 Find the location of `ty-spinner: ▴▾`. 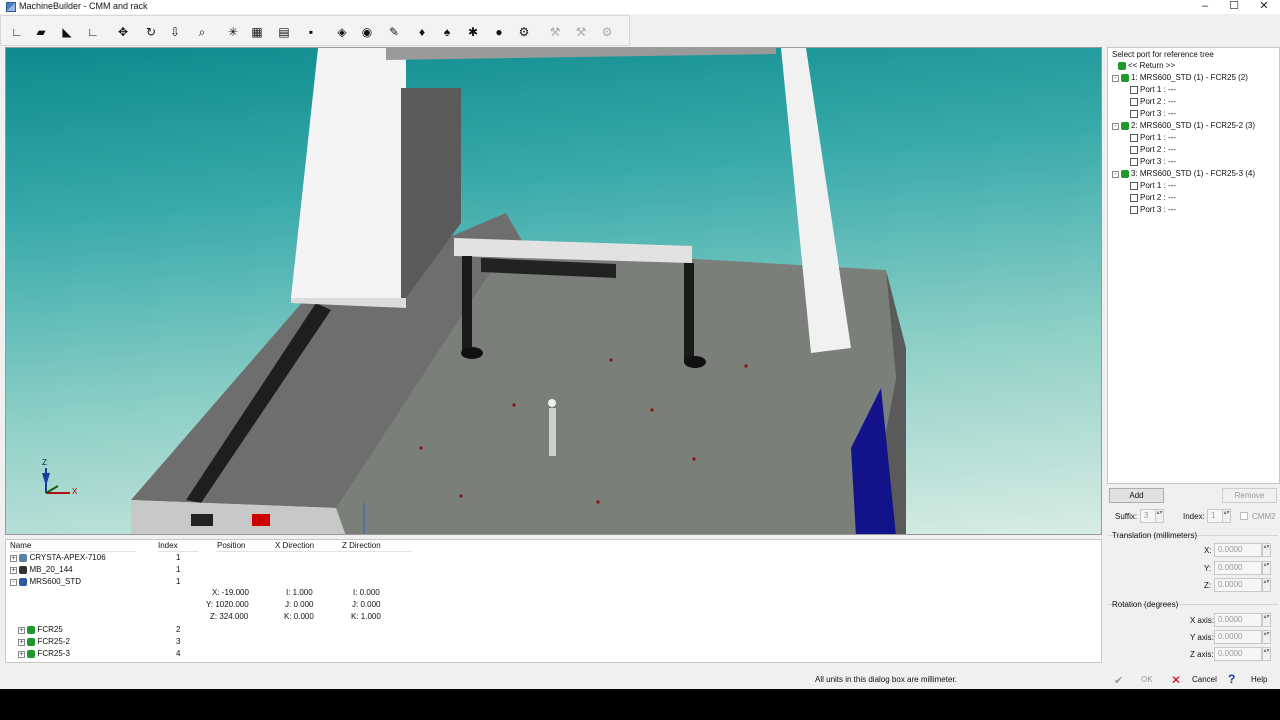

ty-spinner: ▴▾ is located at coordinates (1266, 568).